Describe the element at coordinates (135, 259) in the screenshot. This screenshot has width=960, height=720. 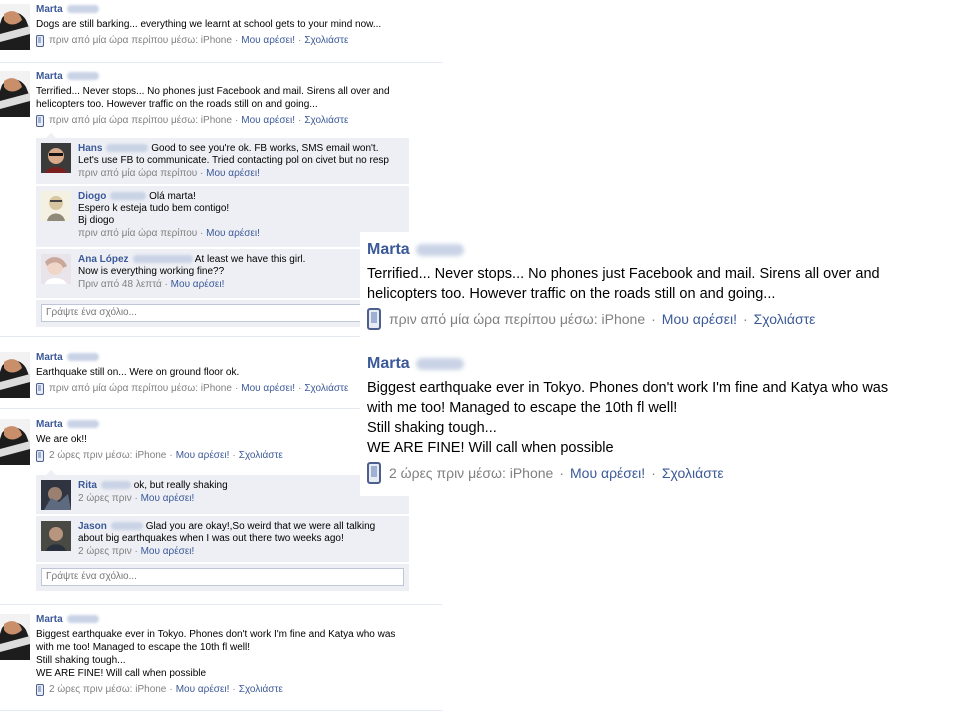
I see `comment-author: Ana López` at that location.